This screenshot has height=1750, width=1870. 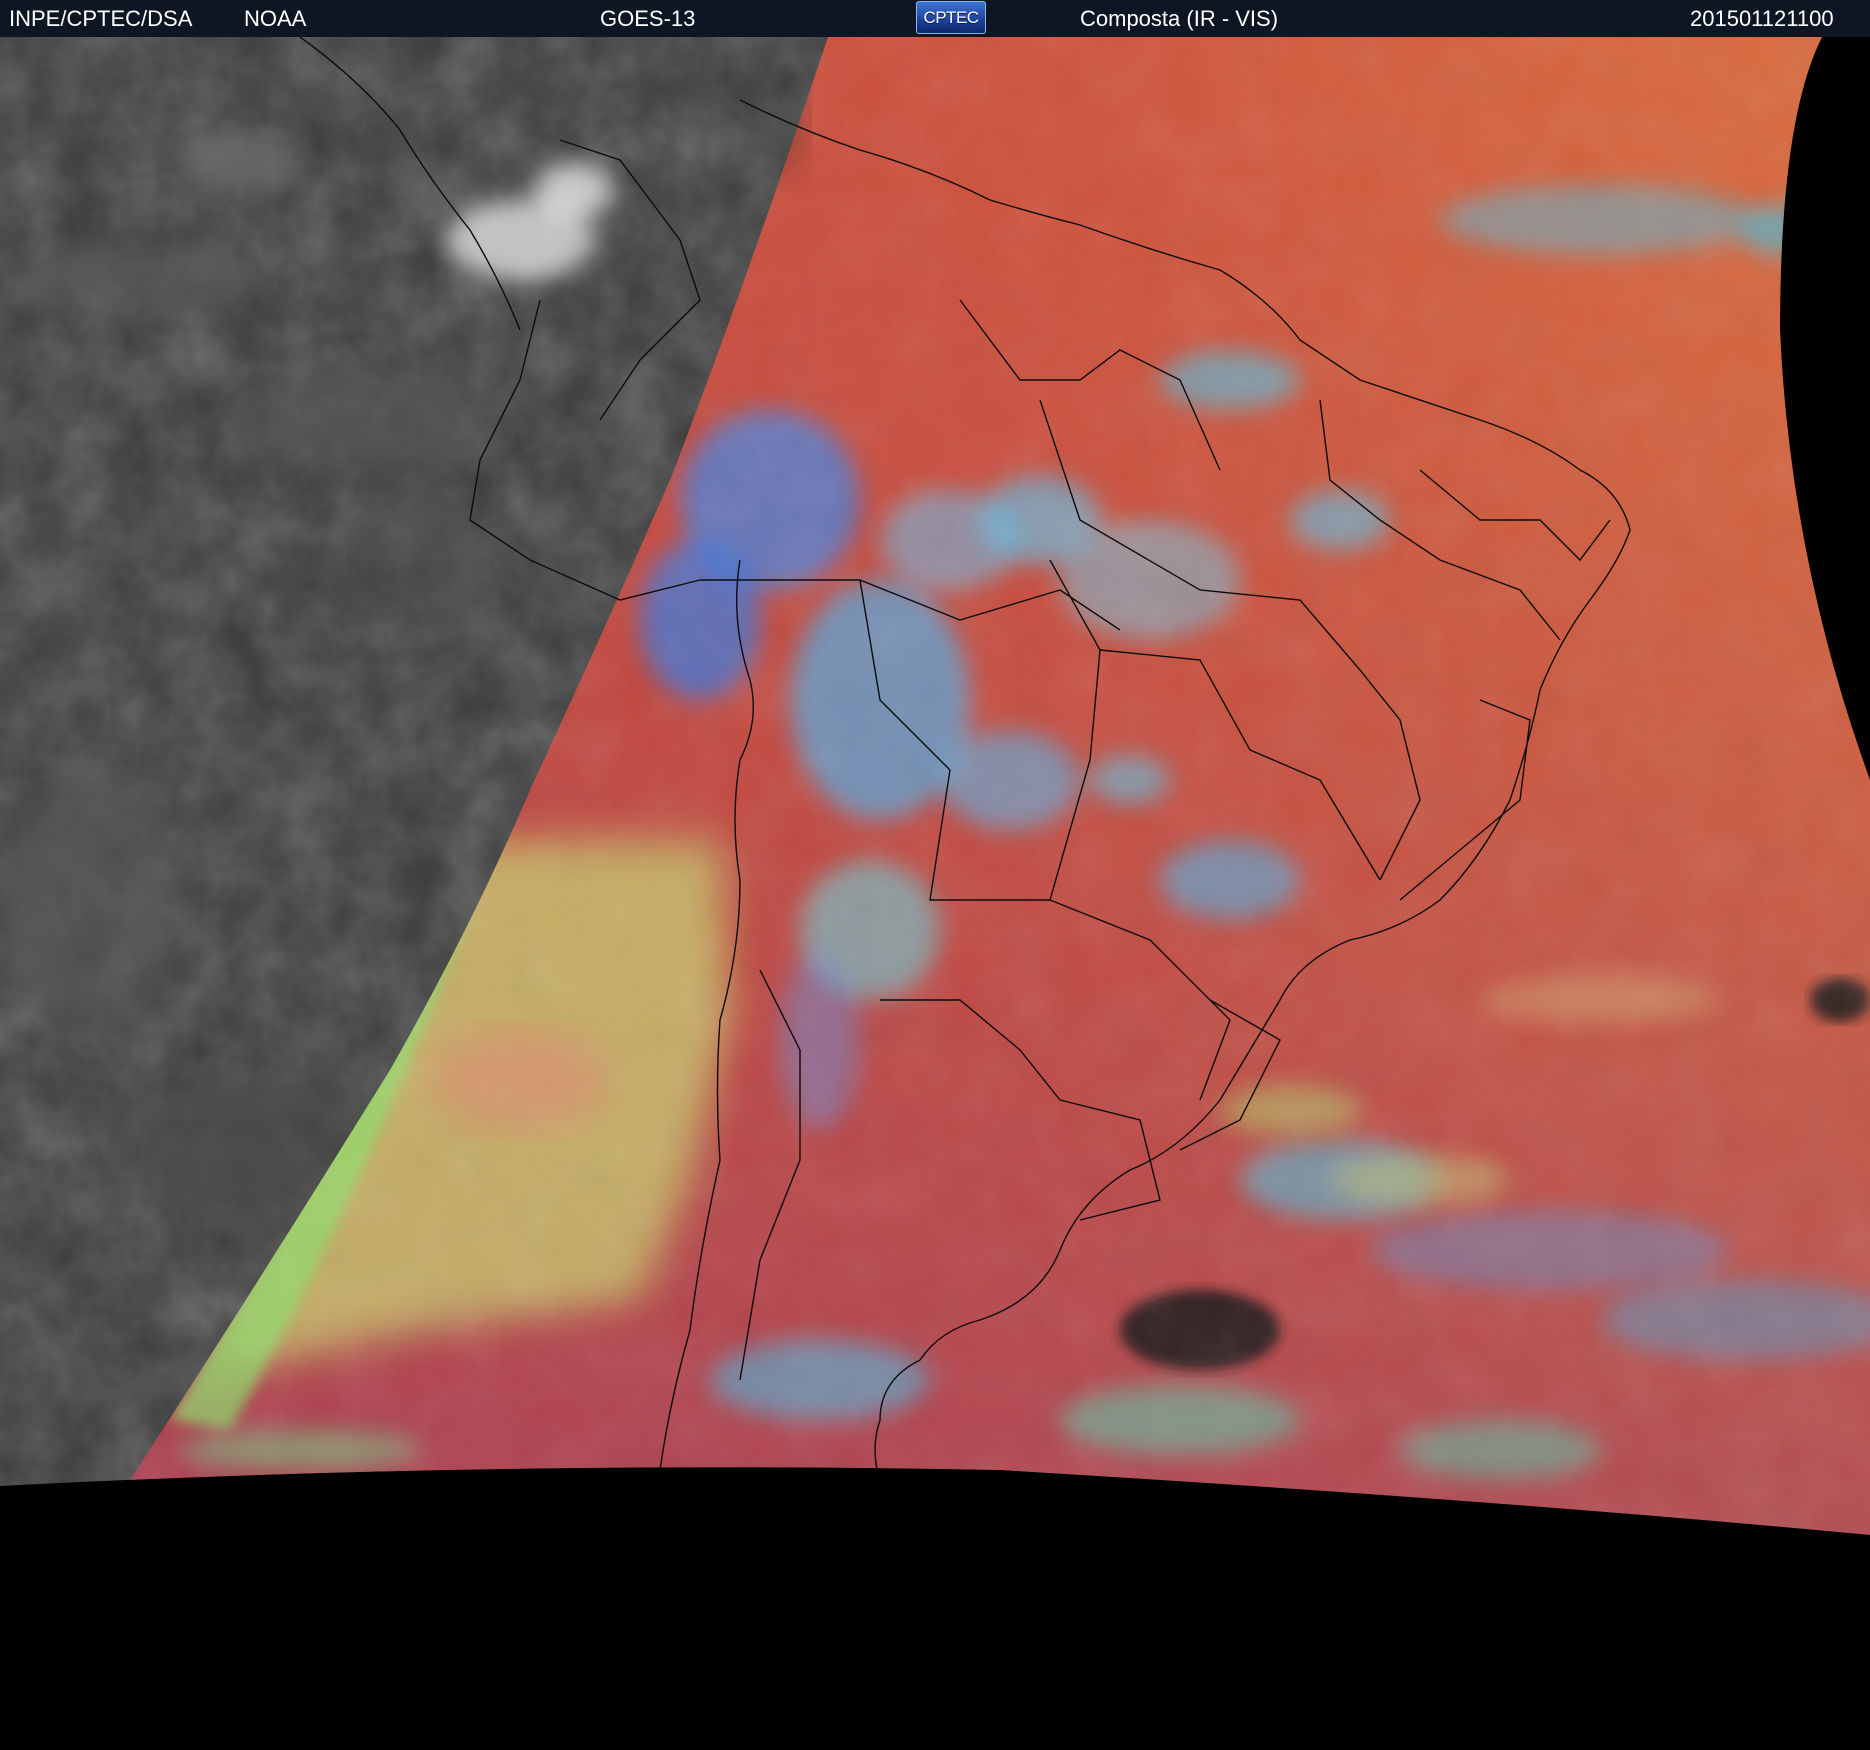 I want to click on product-label: Composta (IR - VIS), so click(x=1179, y=18).